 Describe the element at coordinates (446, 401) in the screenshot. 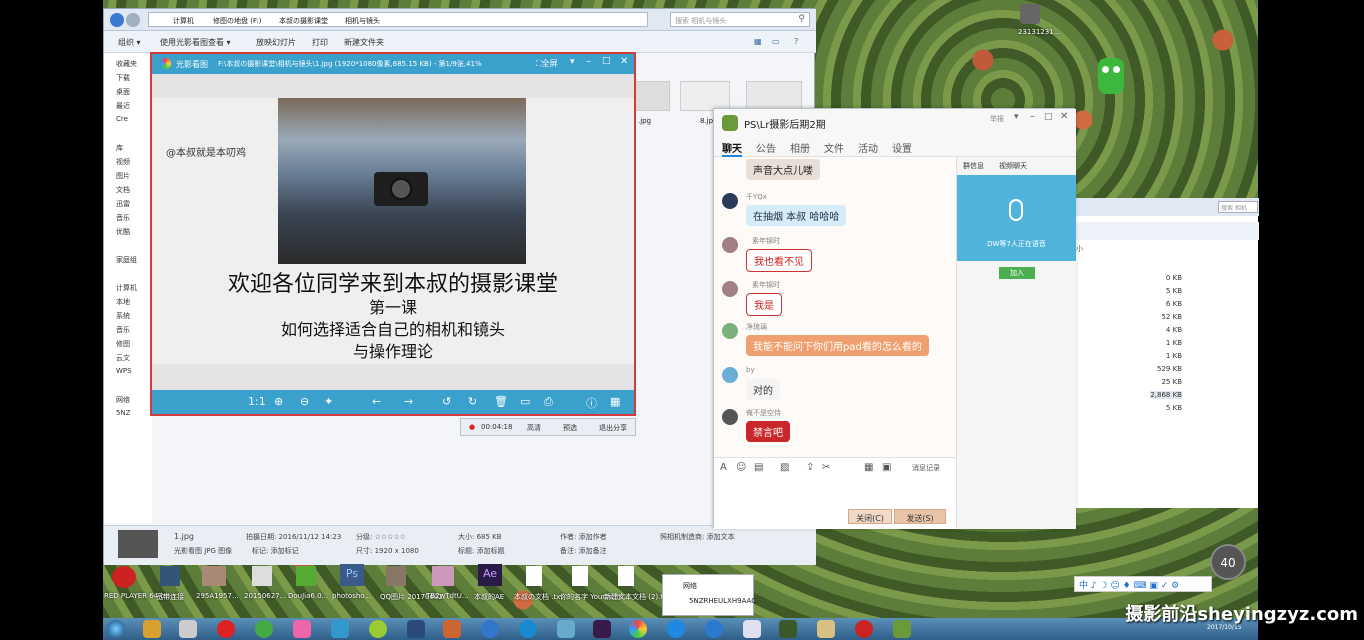

I see `rotate-left-icon: ↺` at that location.